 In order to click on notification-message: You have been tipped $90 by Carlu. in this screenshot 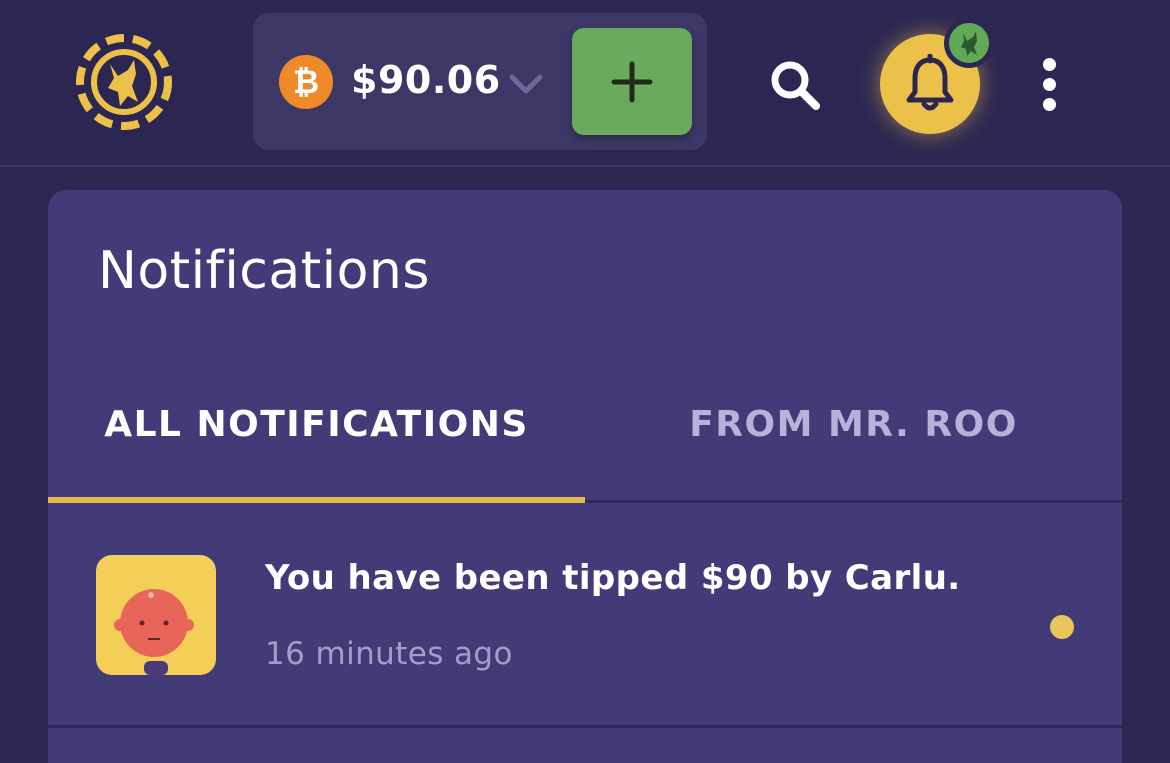, I will do `click(613, 578)`.